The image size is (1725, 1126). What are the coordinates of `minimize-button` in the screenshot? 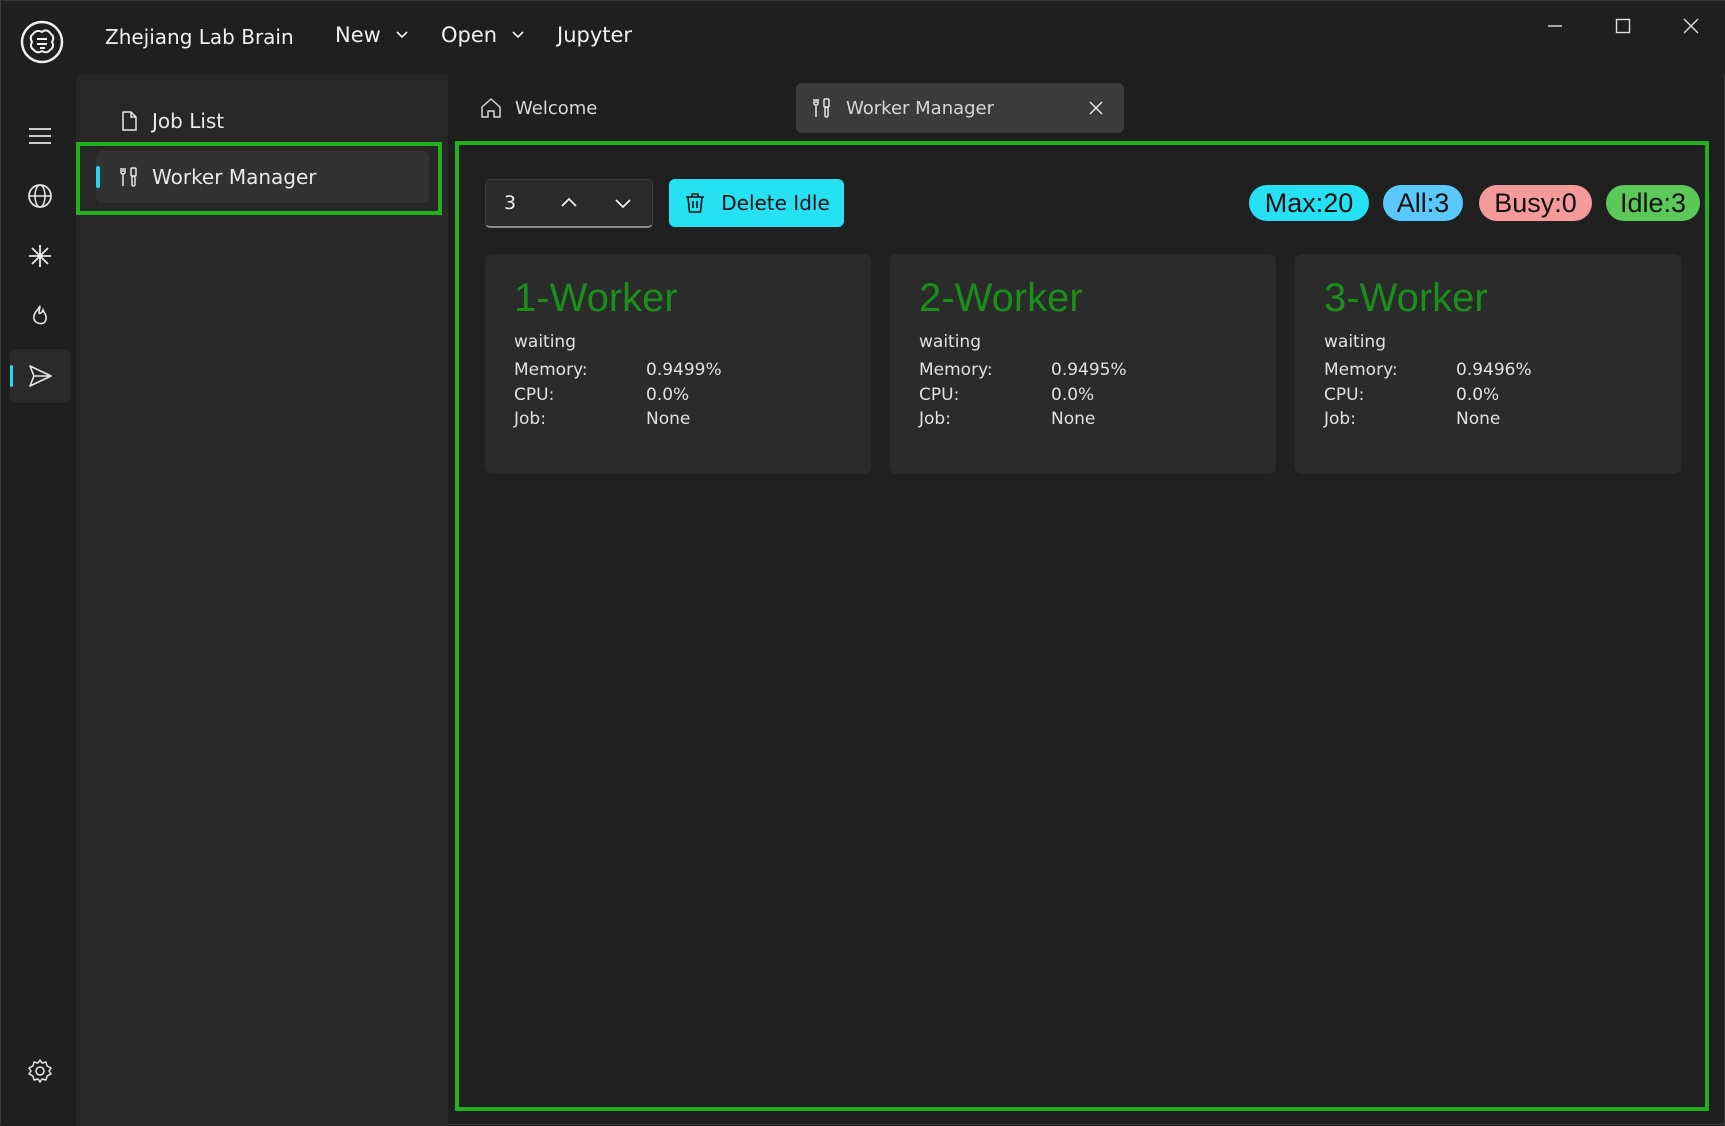 It's located at (1555, 26).